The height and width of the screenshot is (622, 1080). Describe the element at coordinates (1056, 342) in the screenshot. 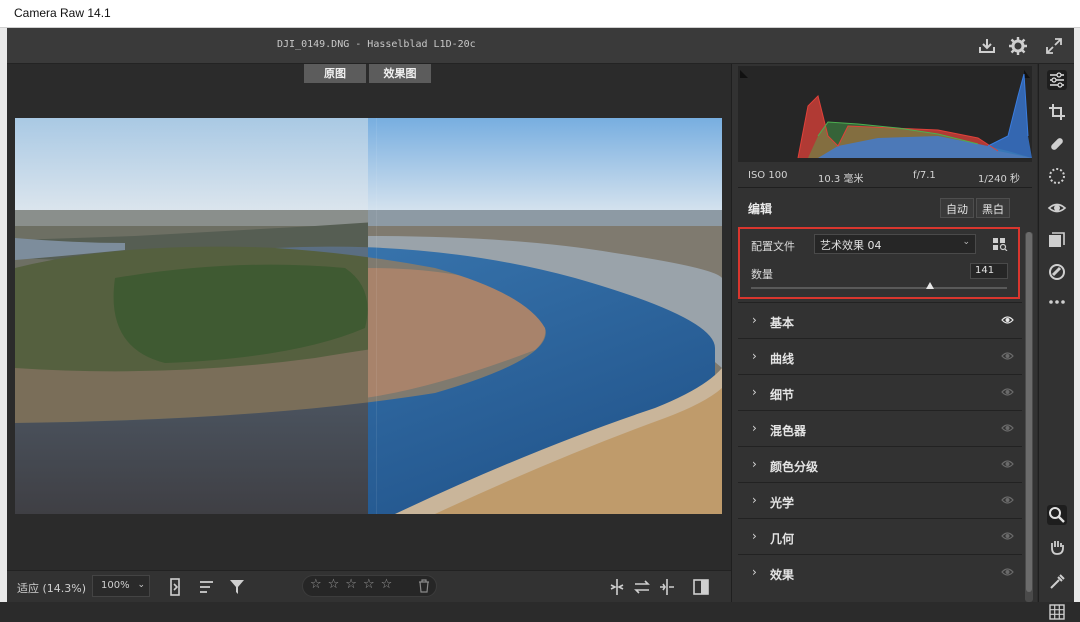

I see `tool-strip` at that location.